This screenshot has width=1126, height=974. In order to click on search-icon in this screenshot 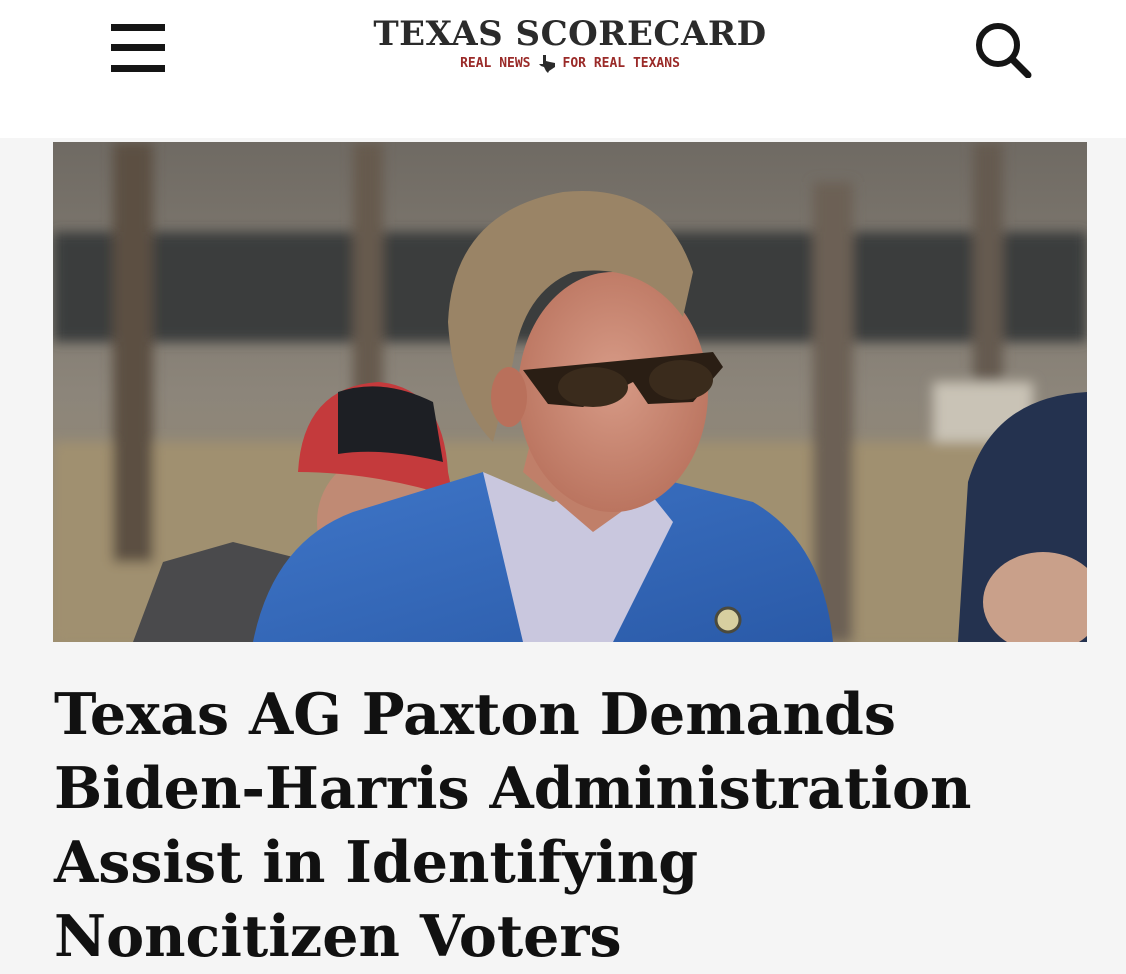, I will do `click(1004, 51)`.